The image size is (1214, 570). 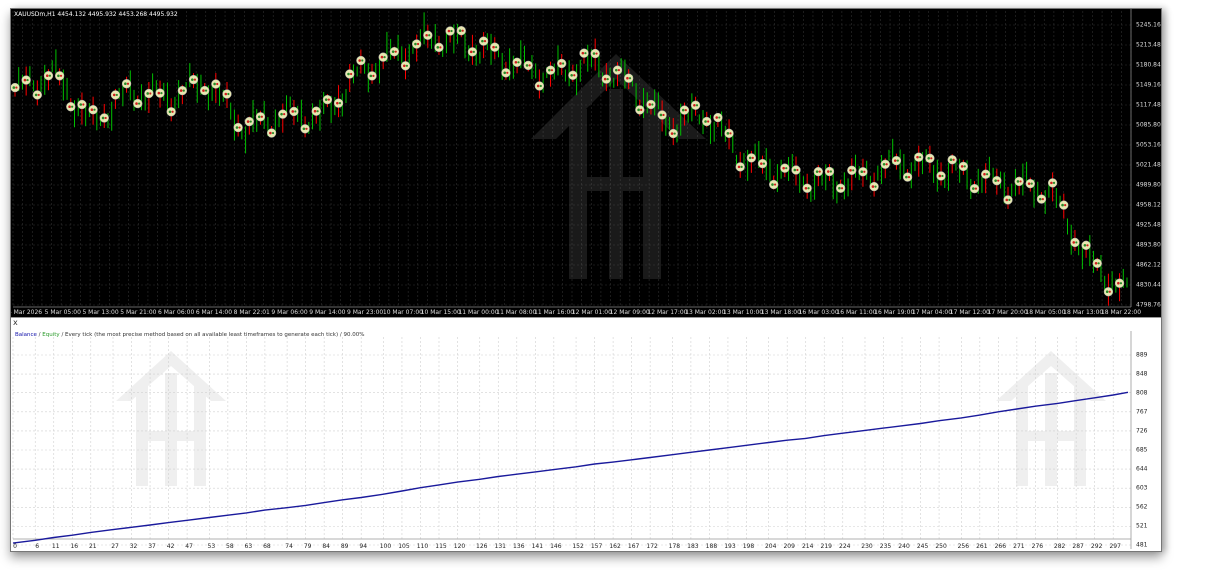 What do you see at coordinates (1000, 546) in the screenshot?
I see `trade-tick-label: 266` at bounding box center [1000, 546].